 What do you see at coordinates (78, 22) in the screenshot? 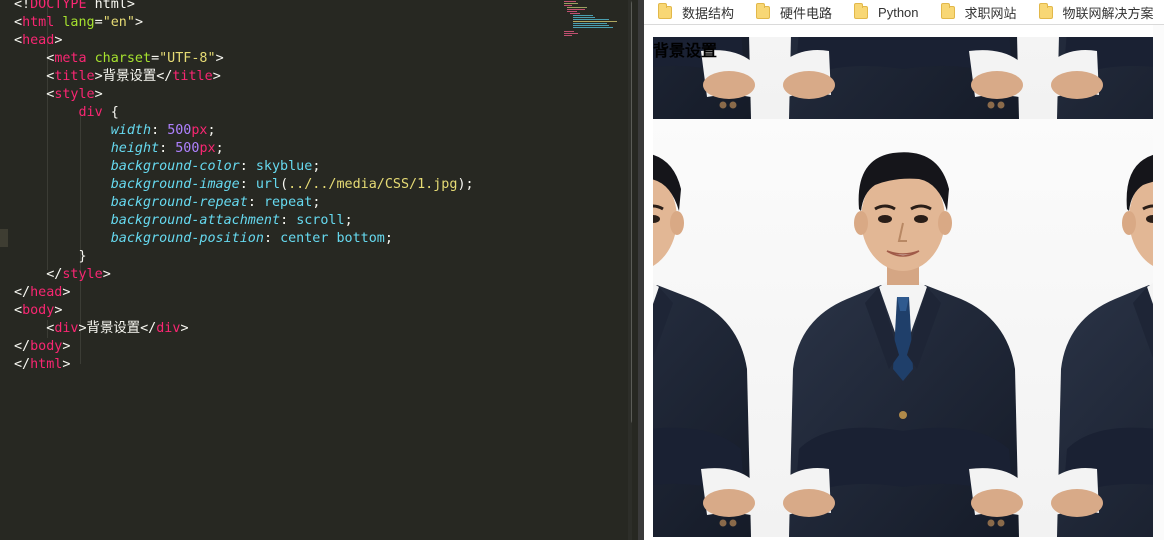
I see `code-token: lang` at bounding box center [78, 22].